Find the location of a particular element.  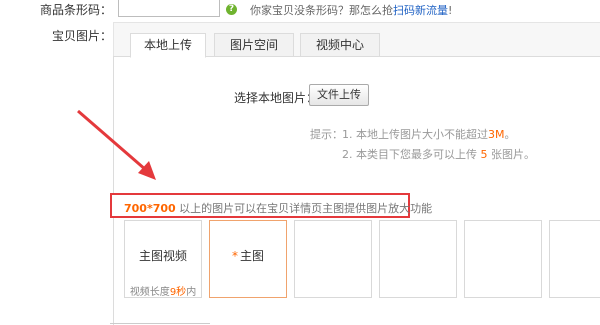

main-video-title: 主图视频 is located at coordinates (162, 256).